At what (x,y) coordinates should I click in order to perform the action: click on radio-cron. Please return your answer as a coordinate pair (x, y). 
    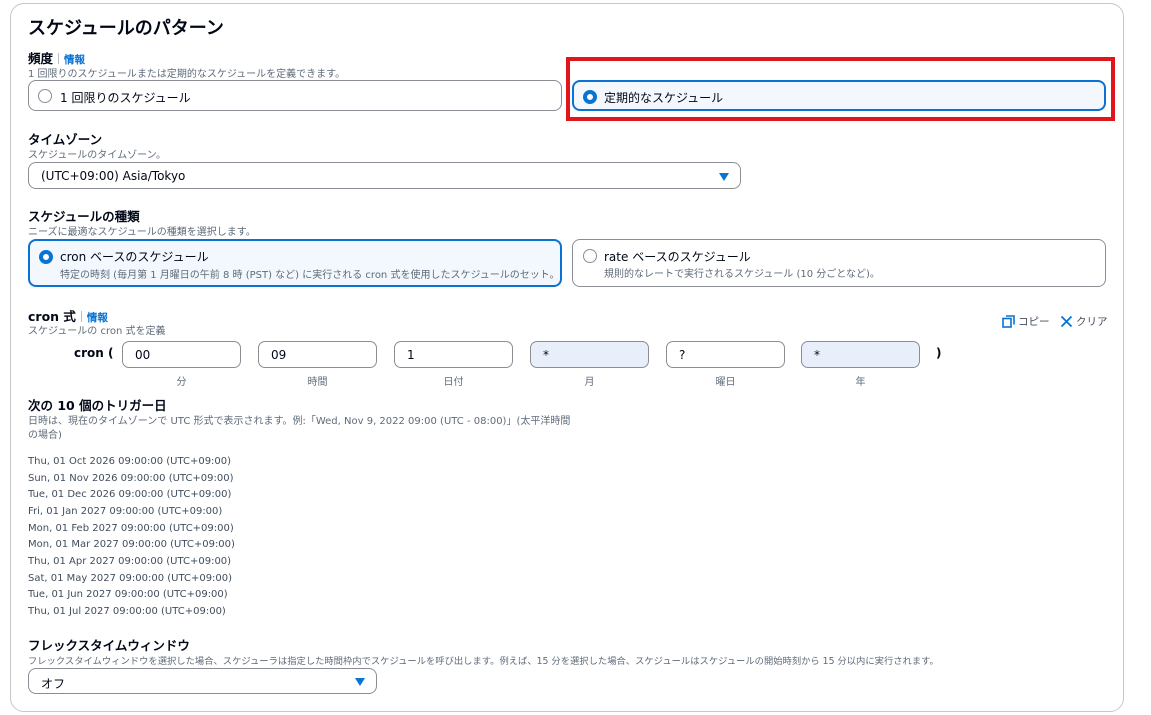
    Looking at the image, I should click on (46, 257).